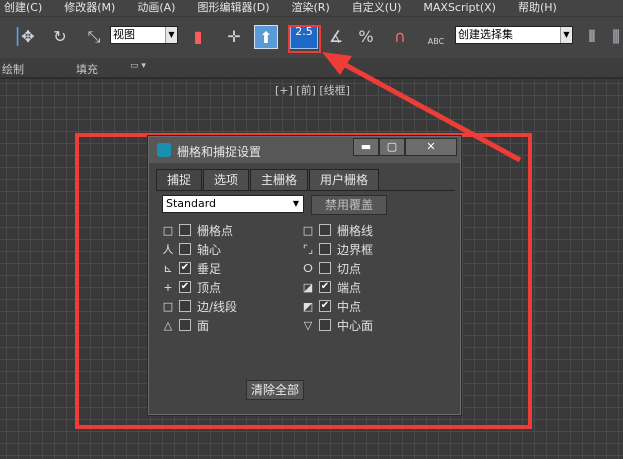 Image resolution: width=623 pixels, height=459 pixels. Describe the element at coordinates (392, 147) in the screenshot. I see `maximize-button: ▢` at that location.